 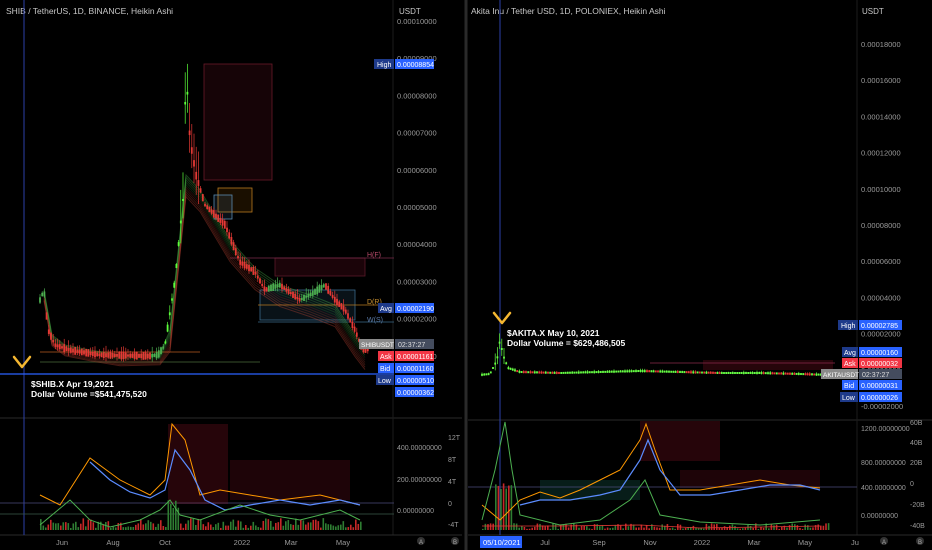 I want to click on left-annotation-line1: $SHIB.X Apr 19,2021, so click(x=72, y=384).